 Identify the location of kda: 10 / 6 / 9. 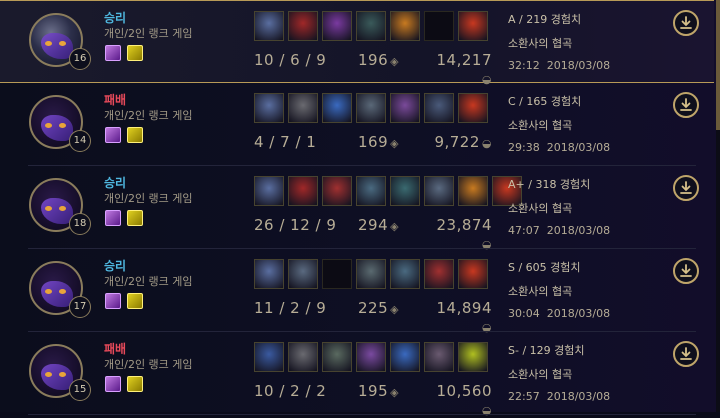
(290, 60).